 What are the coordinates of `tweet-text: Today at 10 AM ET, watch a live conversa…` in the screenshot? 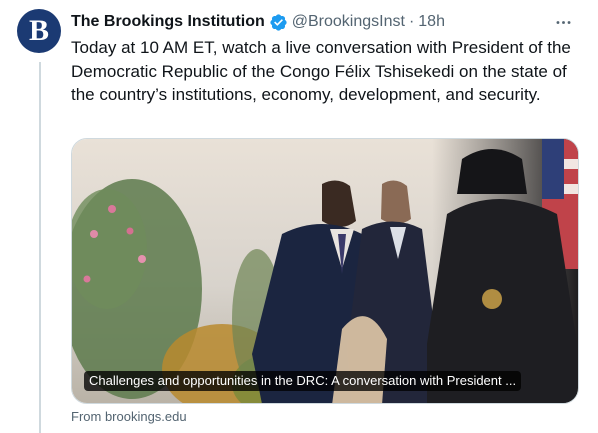 It's located at (321, 71).